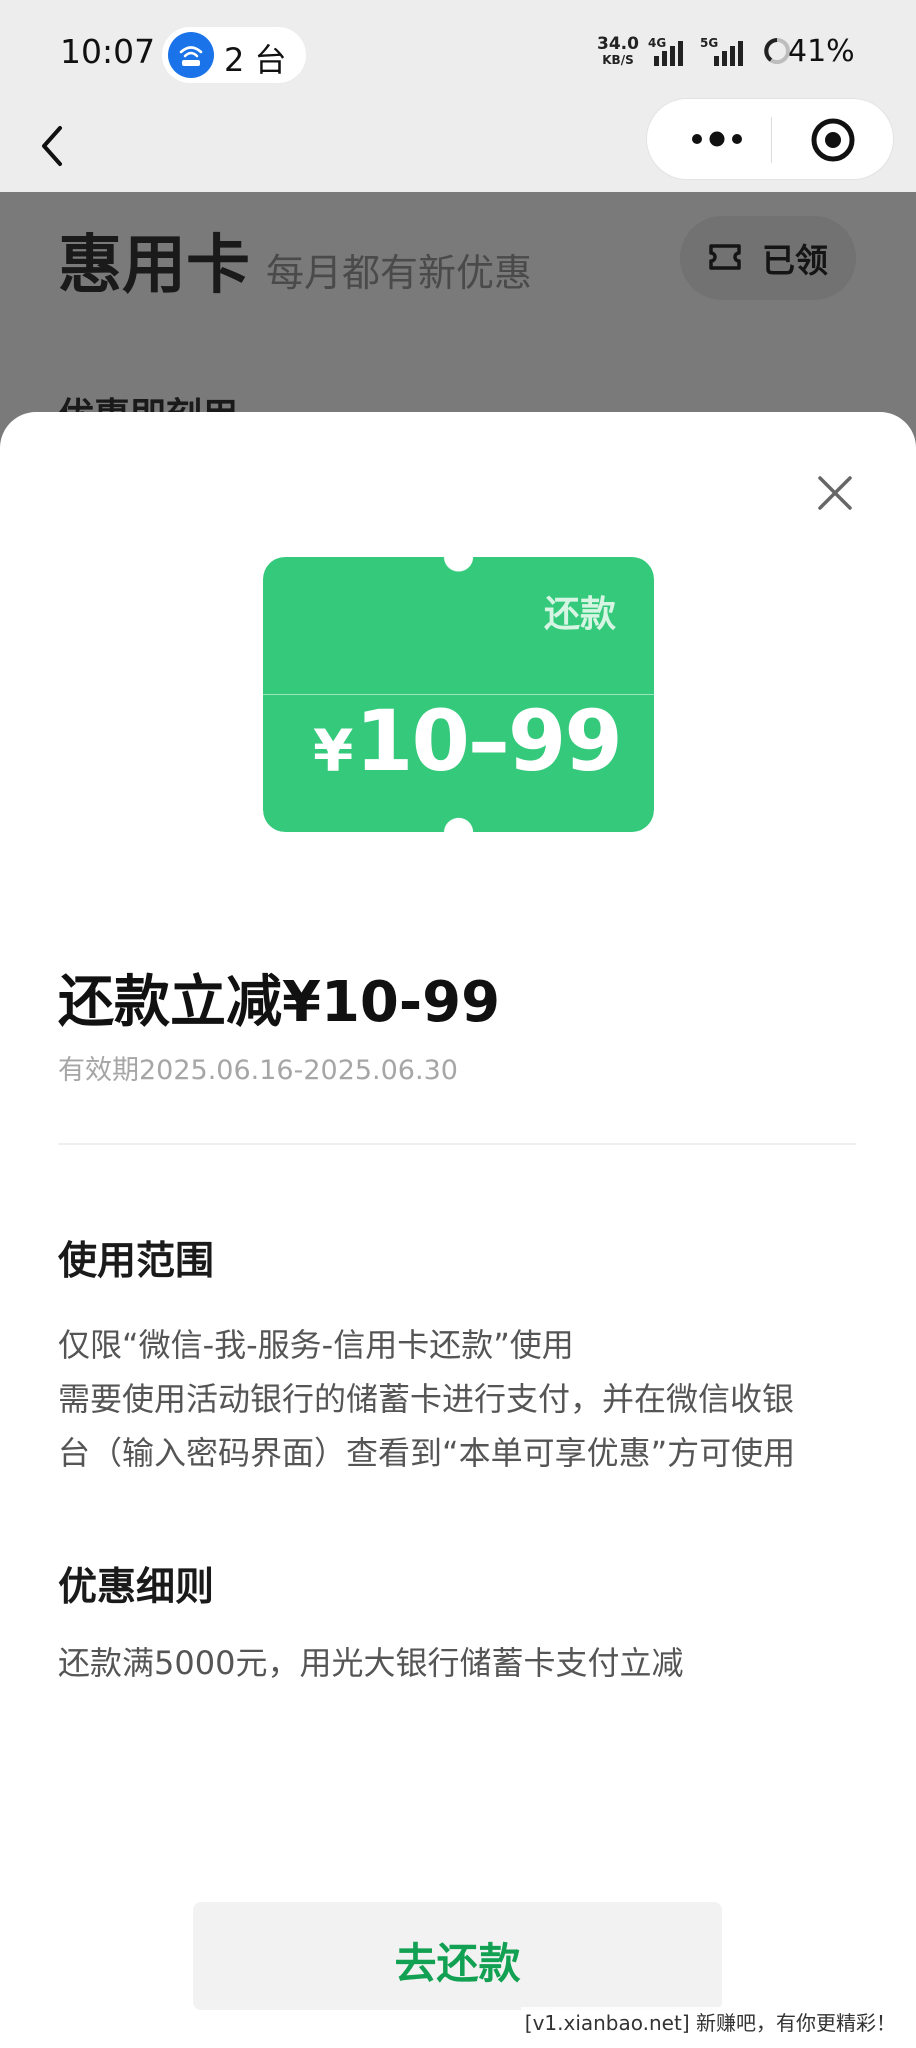  I want to click on close-button, so click(835, 493).